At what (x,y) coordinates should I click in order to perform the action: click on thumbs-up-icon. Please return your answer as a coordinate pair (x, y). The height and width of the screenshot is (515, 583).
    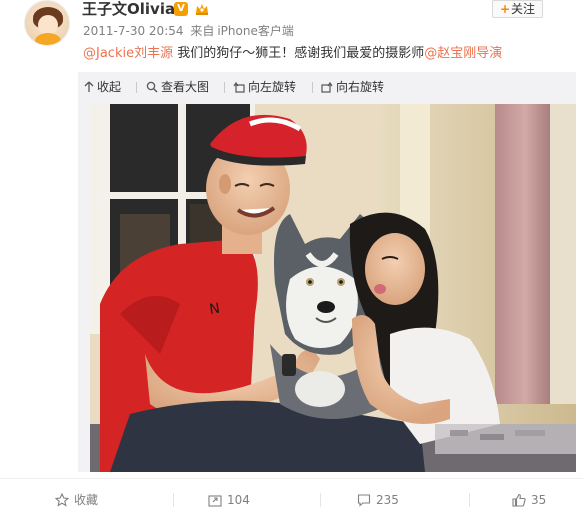
    Looking at the image, I should click on (519, 500).